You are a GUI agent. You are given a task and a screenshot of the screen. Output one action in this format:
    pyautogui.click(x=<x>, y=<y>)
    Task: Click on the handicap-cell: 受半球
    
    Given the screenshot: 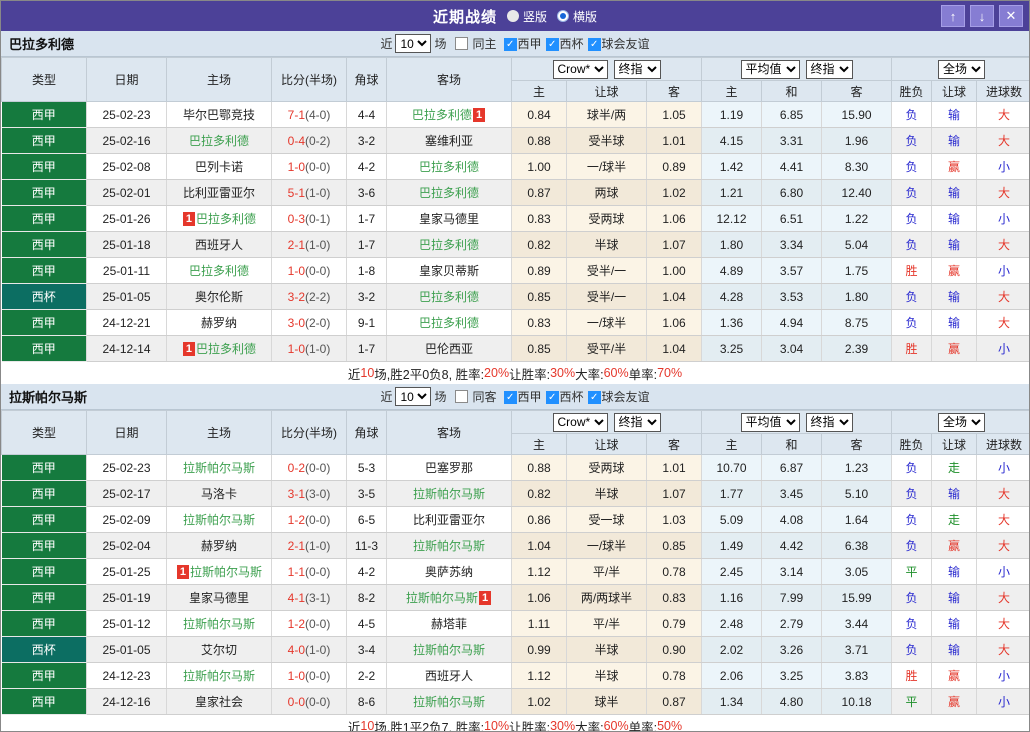 What is the action you would take?
    pyautogui.click(x=606, y=140)
    